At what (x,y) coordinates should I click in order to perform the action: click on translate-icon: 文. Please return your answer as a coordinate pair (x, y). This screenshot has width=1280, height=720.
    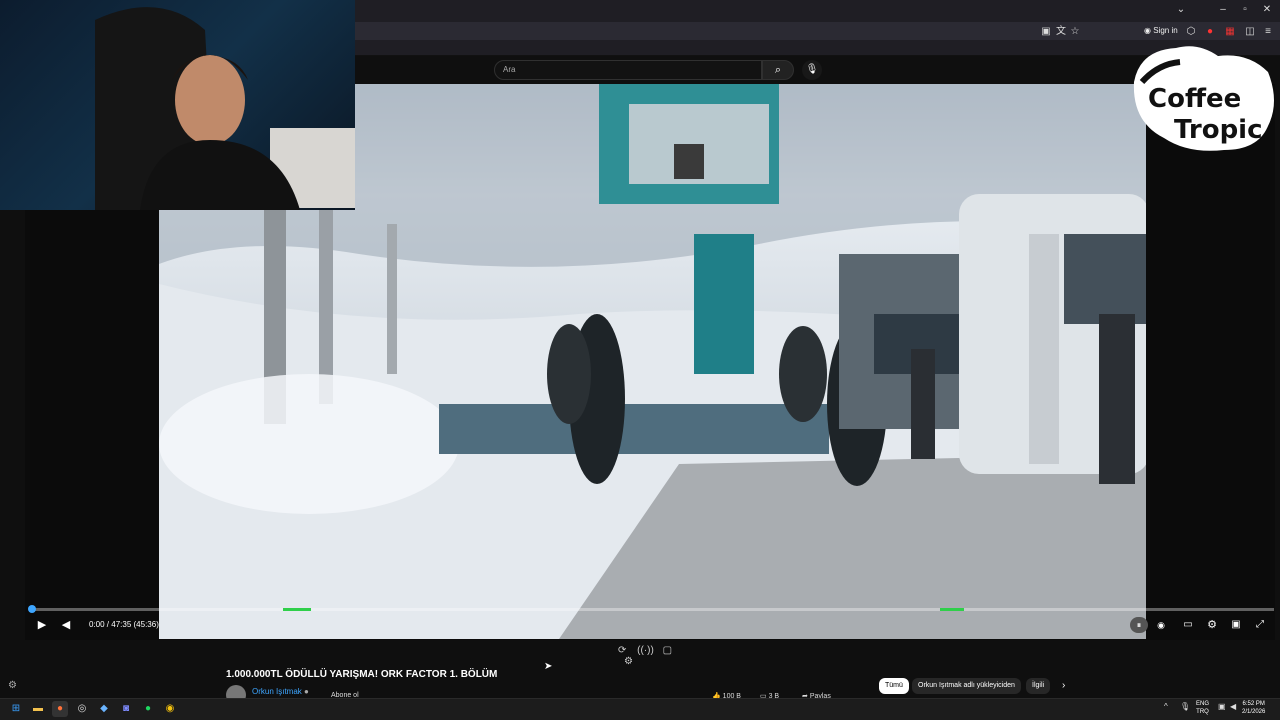
    Looking at the image, I should click on (1061, 32).